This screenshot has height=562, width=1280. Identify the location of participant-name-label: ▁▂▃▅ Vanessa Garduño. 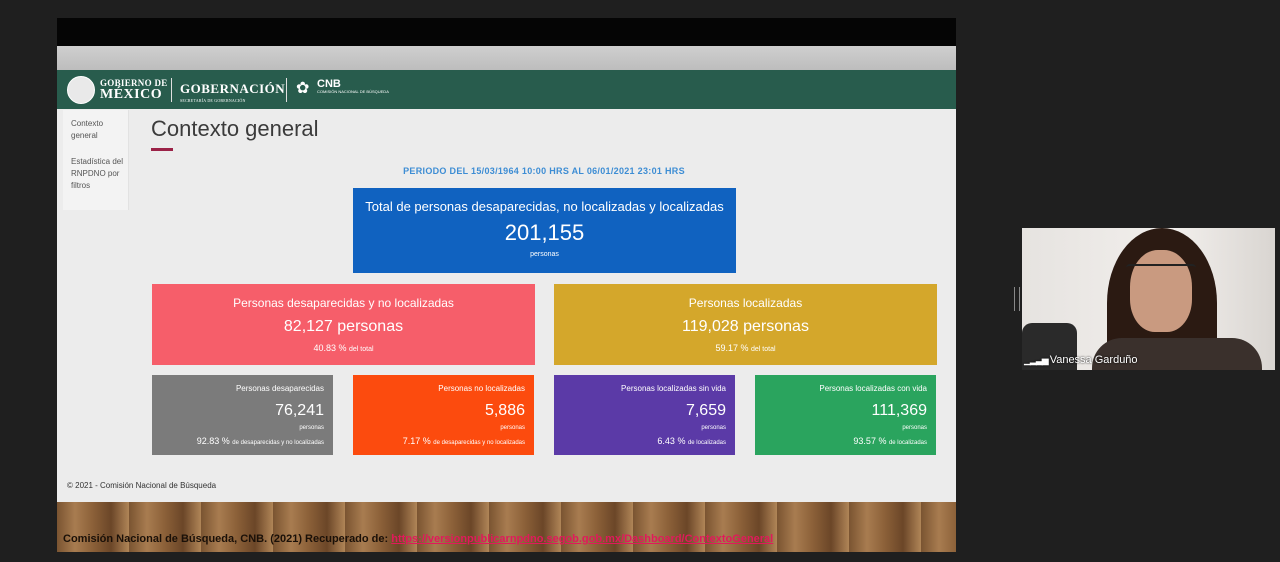
(1081, 360).